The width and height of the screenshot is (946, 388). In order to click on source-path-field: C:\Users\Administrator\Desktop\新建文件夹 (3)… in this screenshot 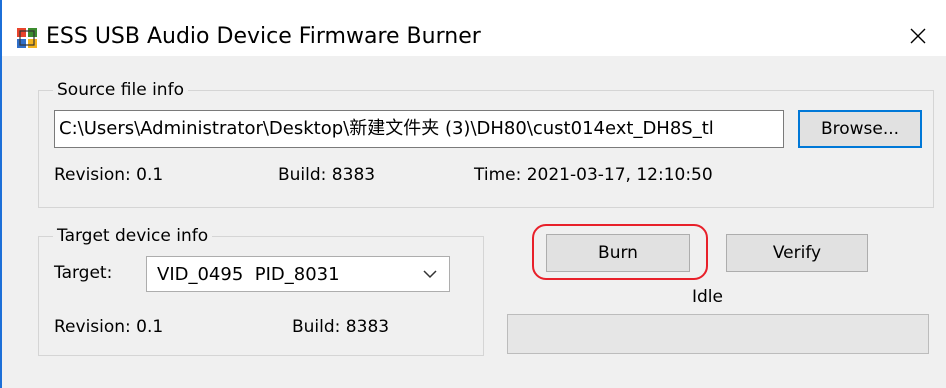, I will do `click(419, 129)`.